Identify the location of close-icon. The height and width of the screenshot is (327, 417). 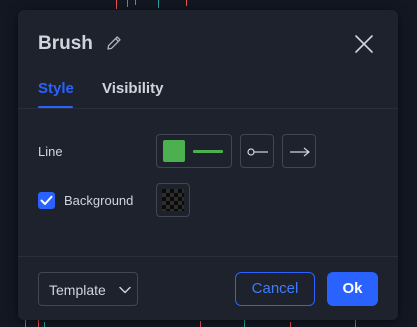
(364, 44).